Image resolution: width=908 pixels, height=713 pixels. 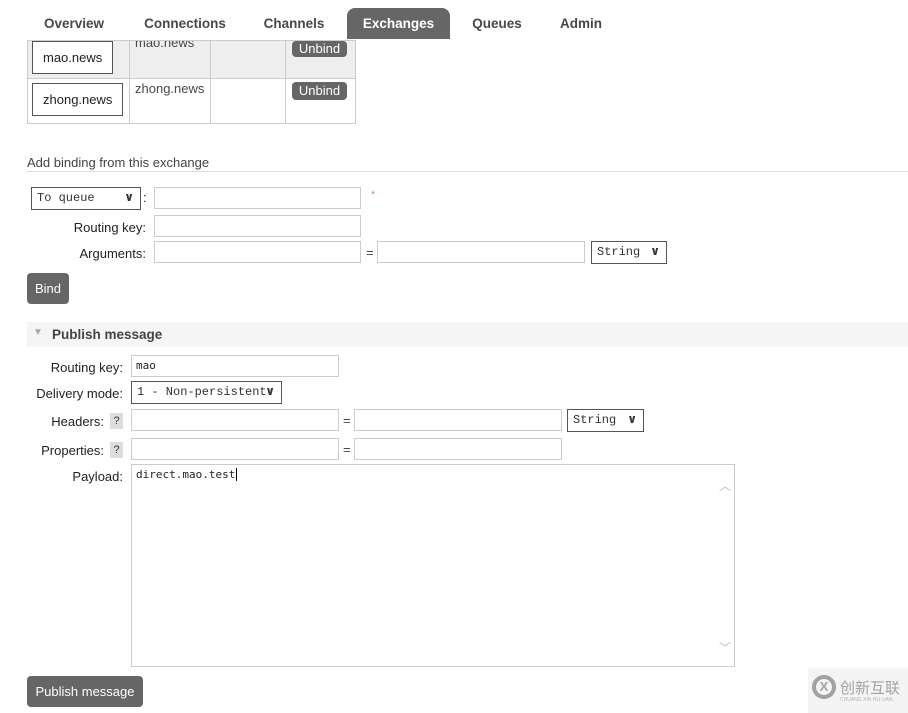 What do you see at coordinates (458, 420) in the screenshot?
I see `header-value-input` at bounding box center [458, 420].